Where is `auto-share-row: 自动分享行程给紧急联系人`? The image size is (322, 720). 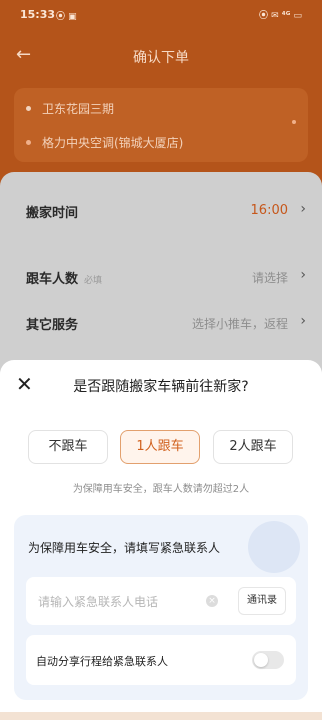 auto-share-row: 自动分享行程给紧急联系人 is located at coordinates (161, 660).